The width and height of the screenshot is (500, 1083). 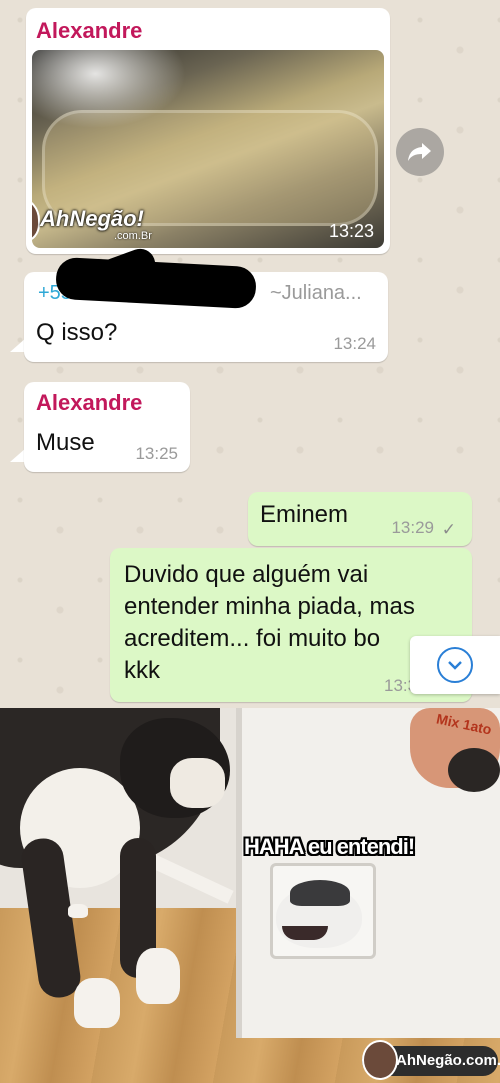 I want to click on meme-caption: HAHA eu entendi!, so click(x=329, y=846).